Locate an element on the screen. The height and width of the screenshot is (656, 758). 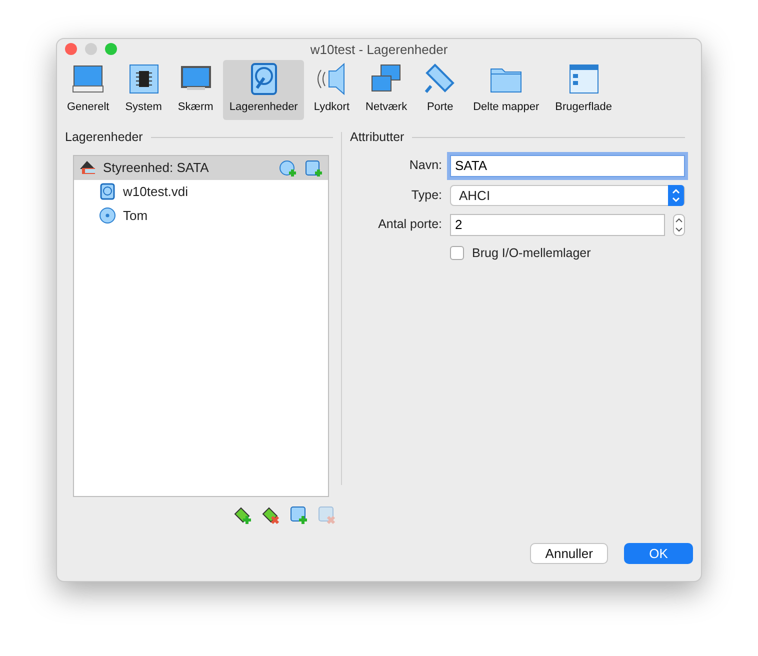
window-title: w10test - Lagerenheder is located at coordinates (379, 49).